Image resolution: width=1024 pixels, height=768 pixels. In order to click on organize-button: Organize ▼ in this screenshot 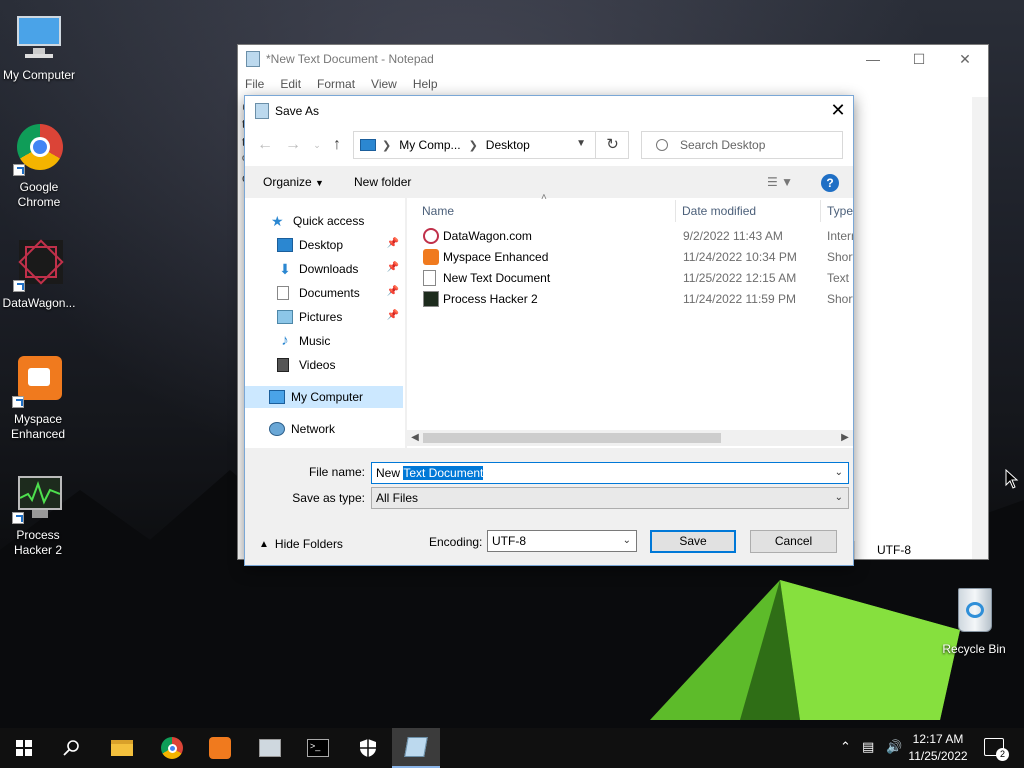, I will do `click(293, 182)`.